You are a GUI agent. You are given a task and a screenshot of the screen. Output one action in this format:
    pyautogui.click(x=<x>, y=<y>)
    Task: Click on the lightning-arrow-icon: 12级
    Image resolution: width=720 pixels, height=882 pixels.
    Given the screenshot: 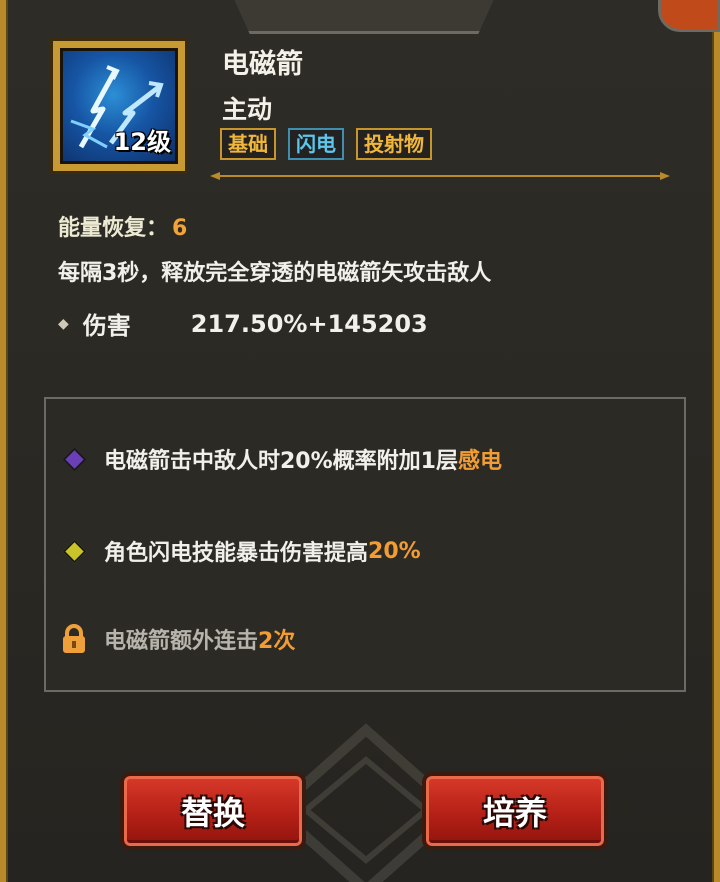 What is the action you would take?
    pyautogui.click(x=119, y=106)
    